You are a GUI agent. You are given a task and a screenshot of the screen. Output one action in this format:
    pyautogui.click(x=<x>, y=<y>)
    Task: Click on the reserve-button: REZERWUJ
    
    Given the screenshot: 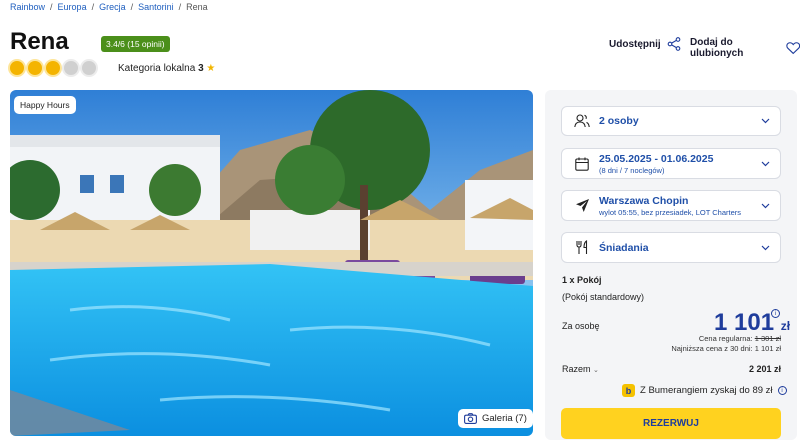 What is the action you would take?
    pyautogui.click(x=671, y=423)
    